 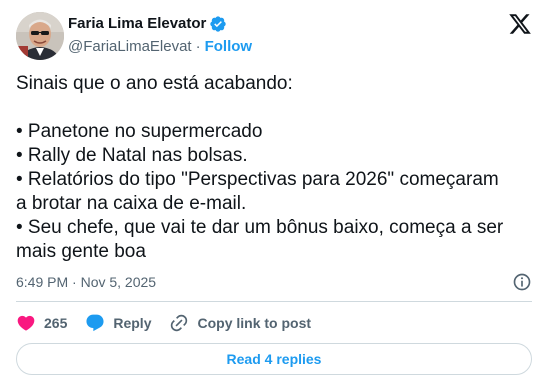 What do you see at coordinates (274, 108) in the screenshot?
I see `tweet-line-blank` at bounding box center [274, 108].